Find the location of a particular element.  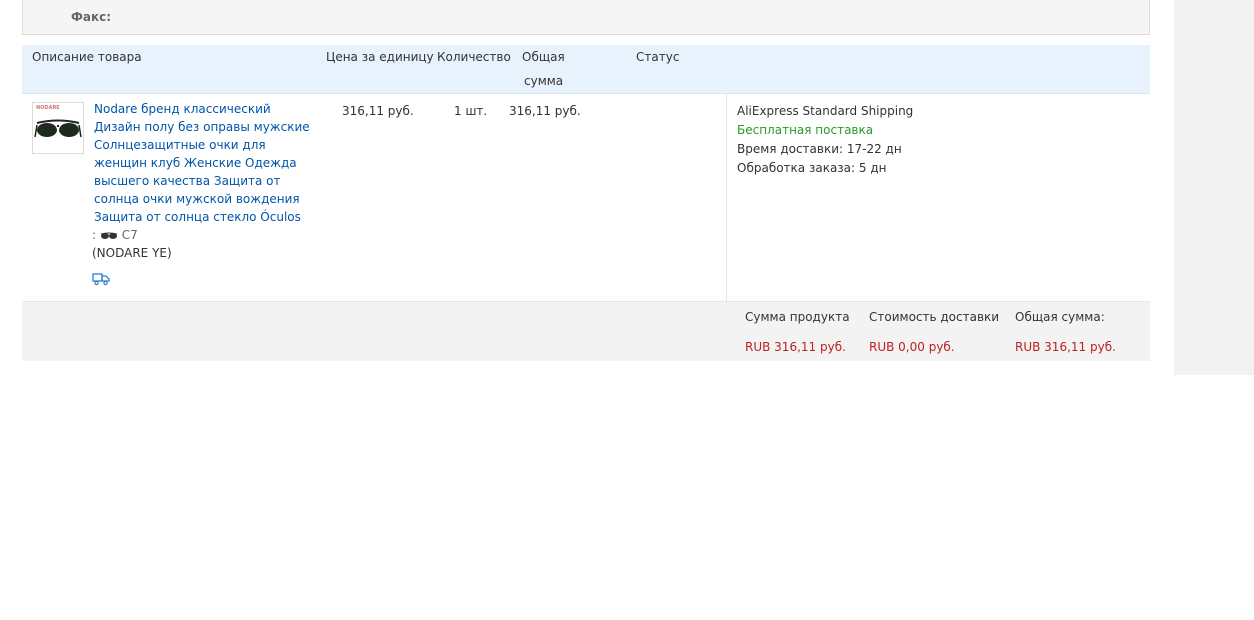

right-side-panel is located at coordinates (1214, 187).